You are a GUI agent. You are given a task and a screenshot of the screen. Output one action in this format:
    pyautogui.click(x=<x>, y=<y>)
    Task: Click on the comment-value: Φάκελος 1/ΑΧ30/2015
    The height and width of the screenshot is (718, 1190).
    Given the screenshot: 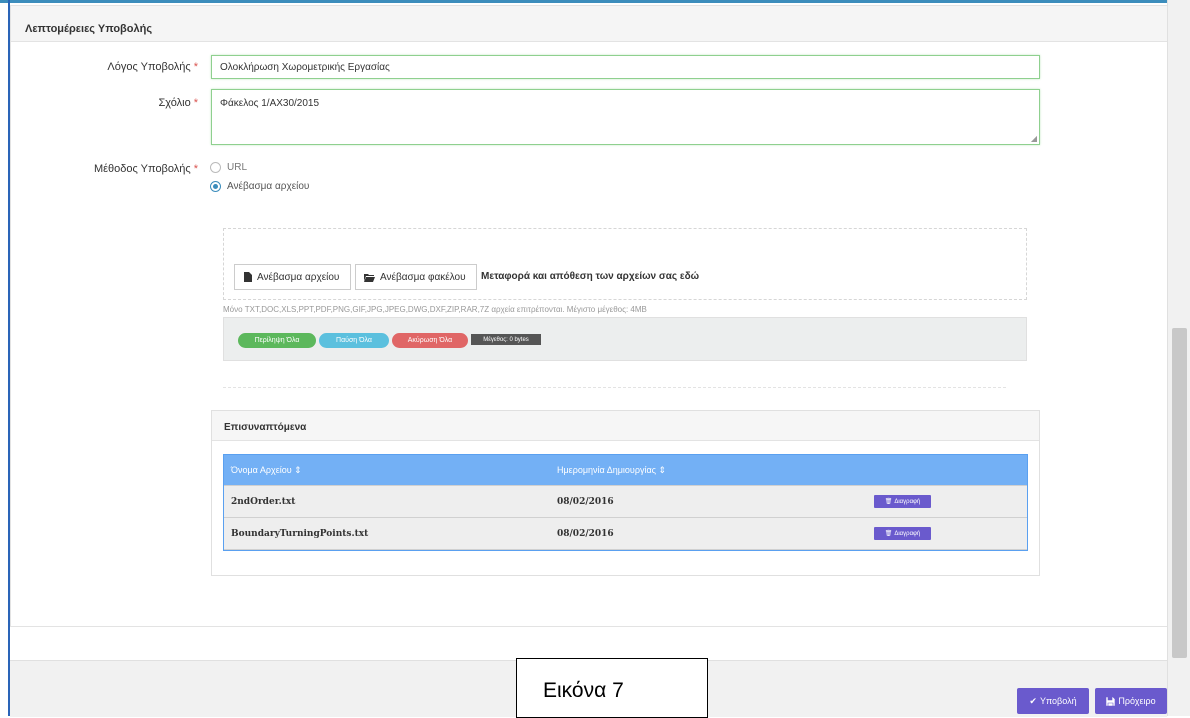 What is the action you would take?
    pyautogui.click(x=270, y=103)
    